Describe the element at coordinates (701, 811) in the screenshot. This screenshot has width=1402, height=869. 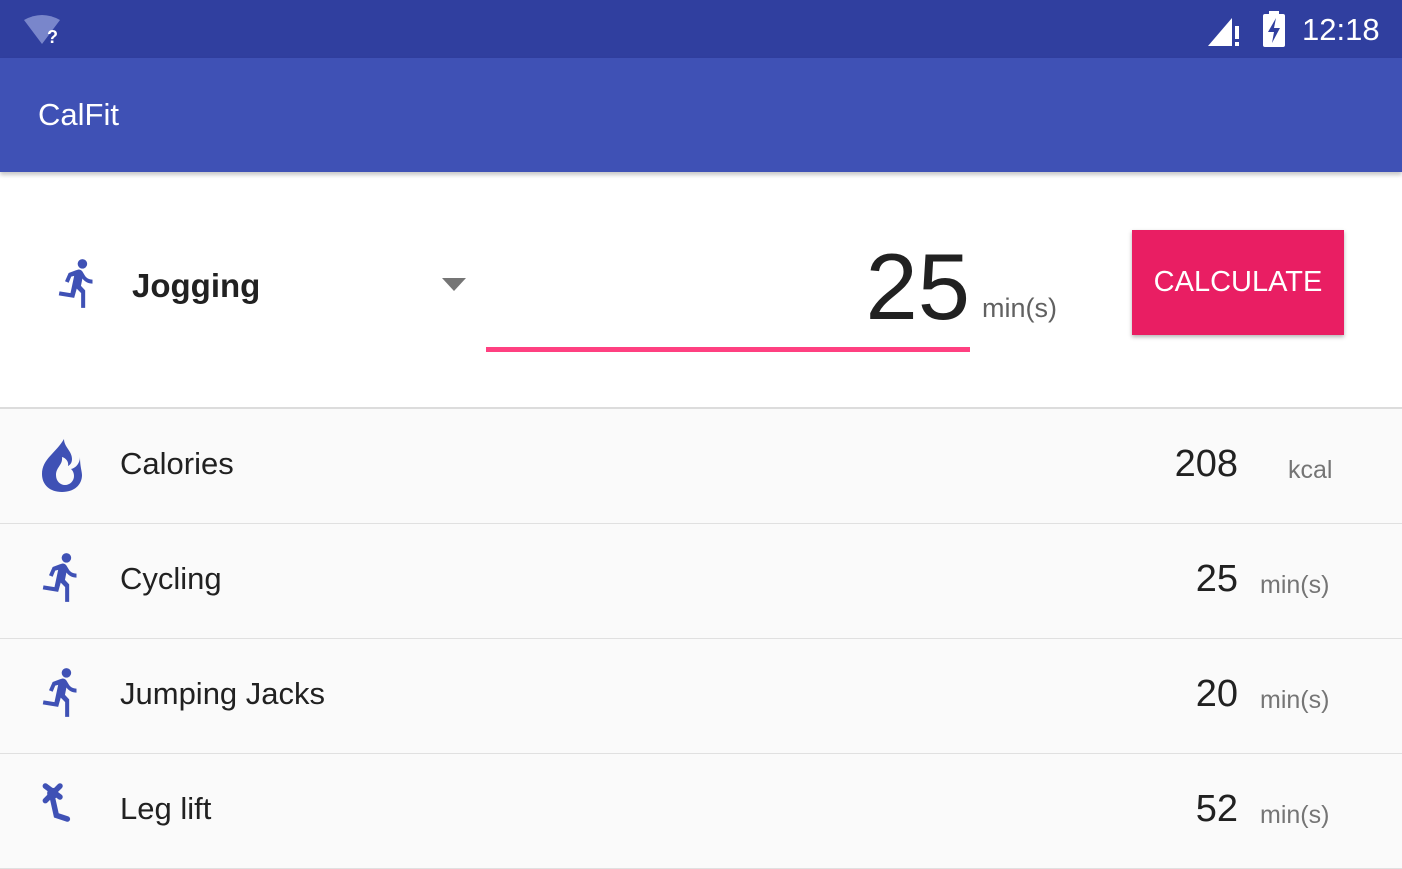
I see `list-item: Leg lift 52 min(s)` at that location.